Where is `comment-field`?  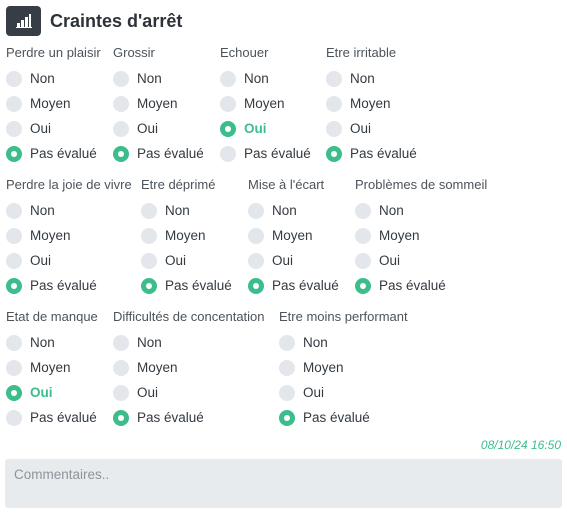
comment-field is located at coordinates (283, 483).